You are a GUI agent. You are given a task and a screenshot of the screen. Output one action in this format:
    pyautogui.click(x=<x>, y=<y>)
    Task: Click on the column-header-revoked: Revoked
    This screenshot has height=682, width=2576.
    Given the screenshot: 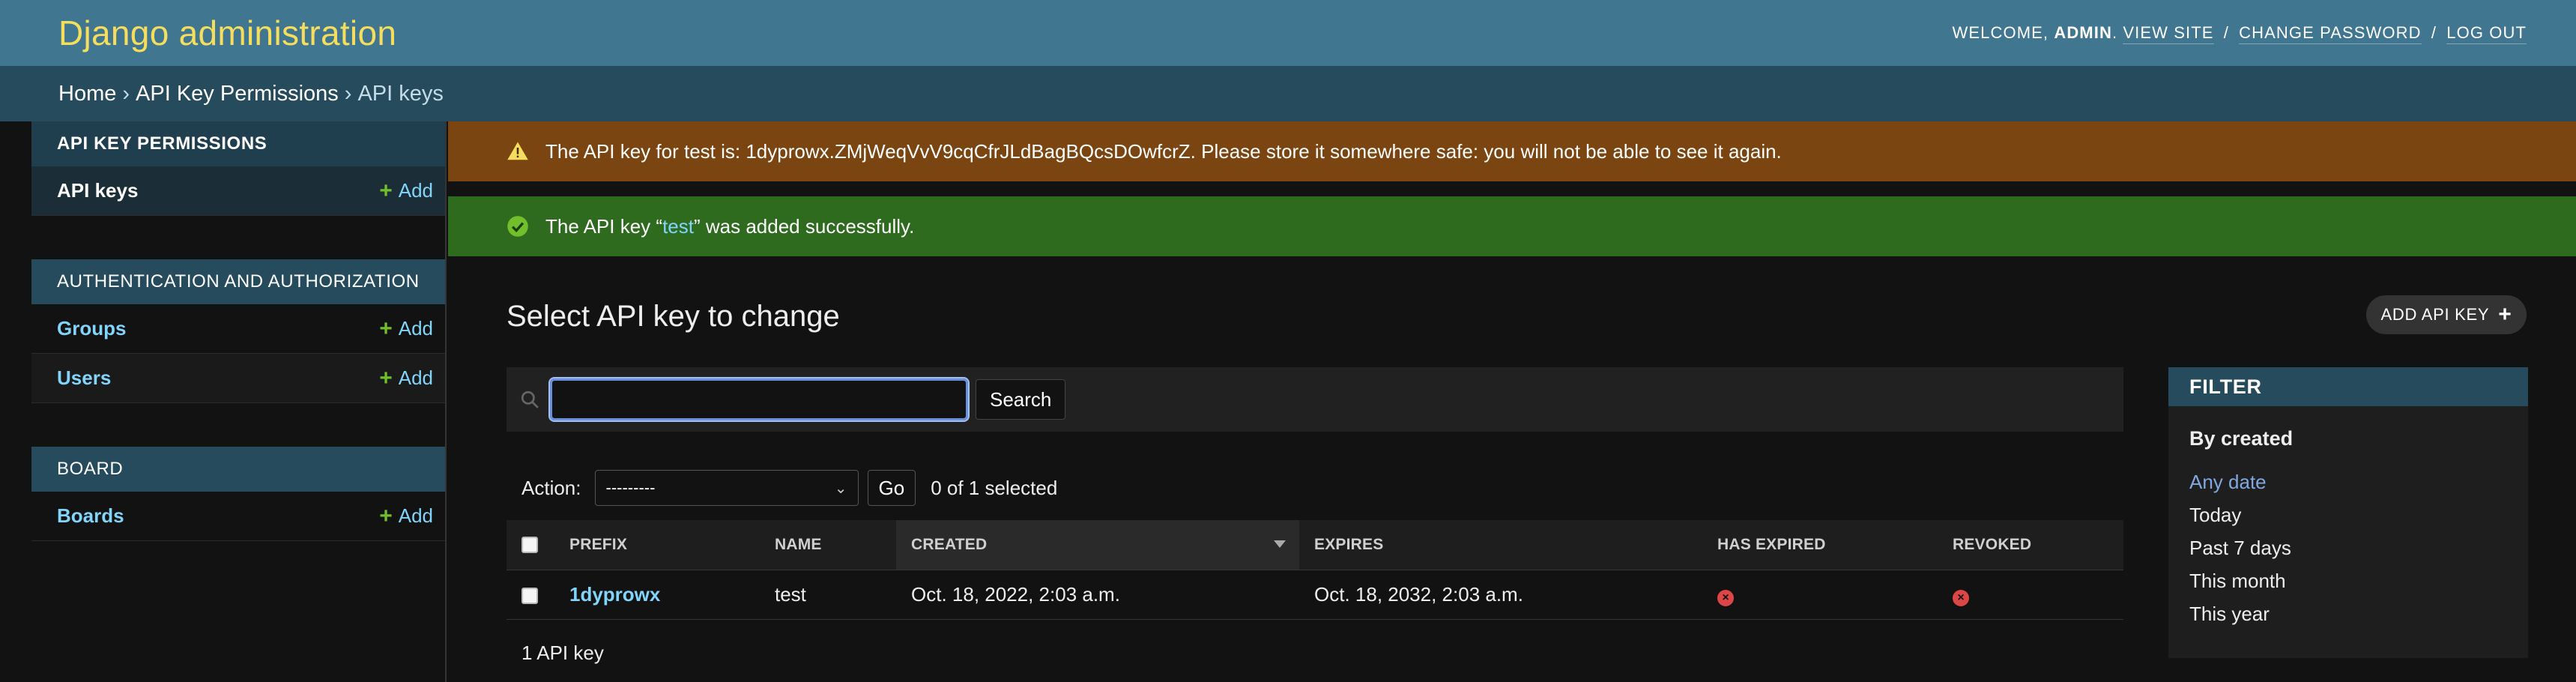 What is the action you would take?
    pyautogui.click(x=2030, y=545)
    